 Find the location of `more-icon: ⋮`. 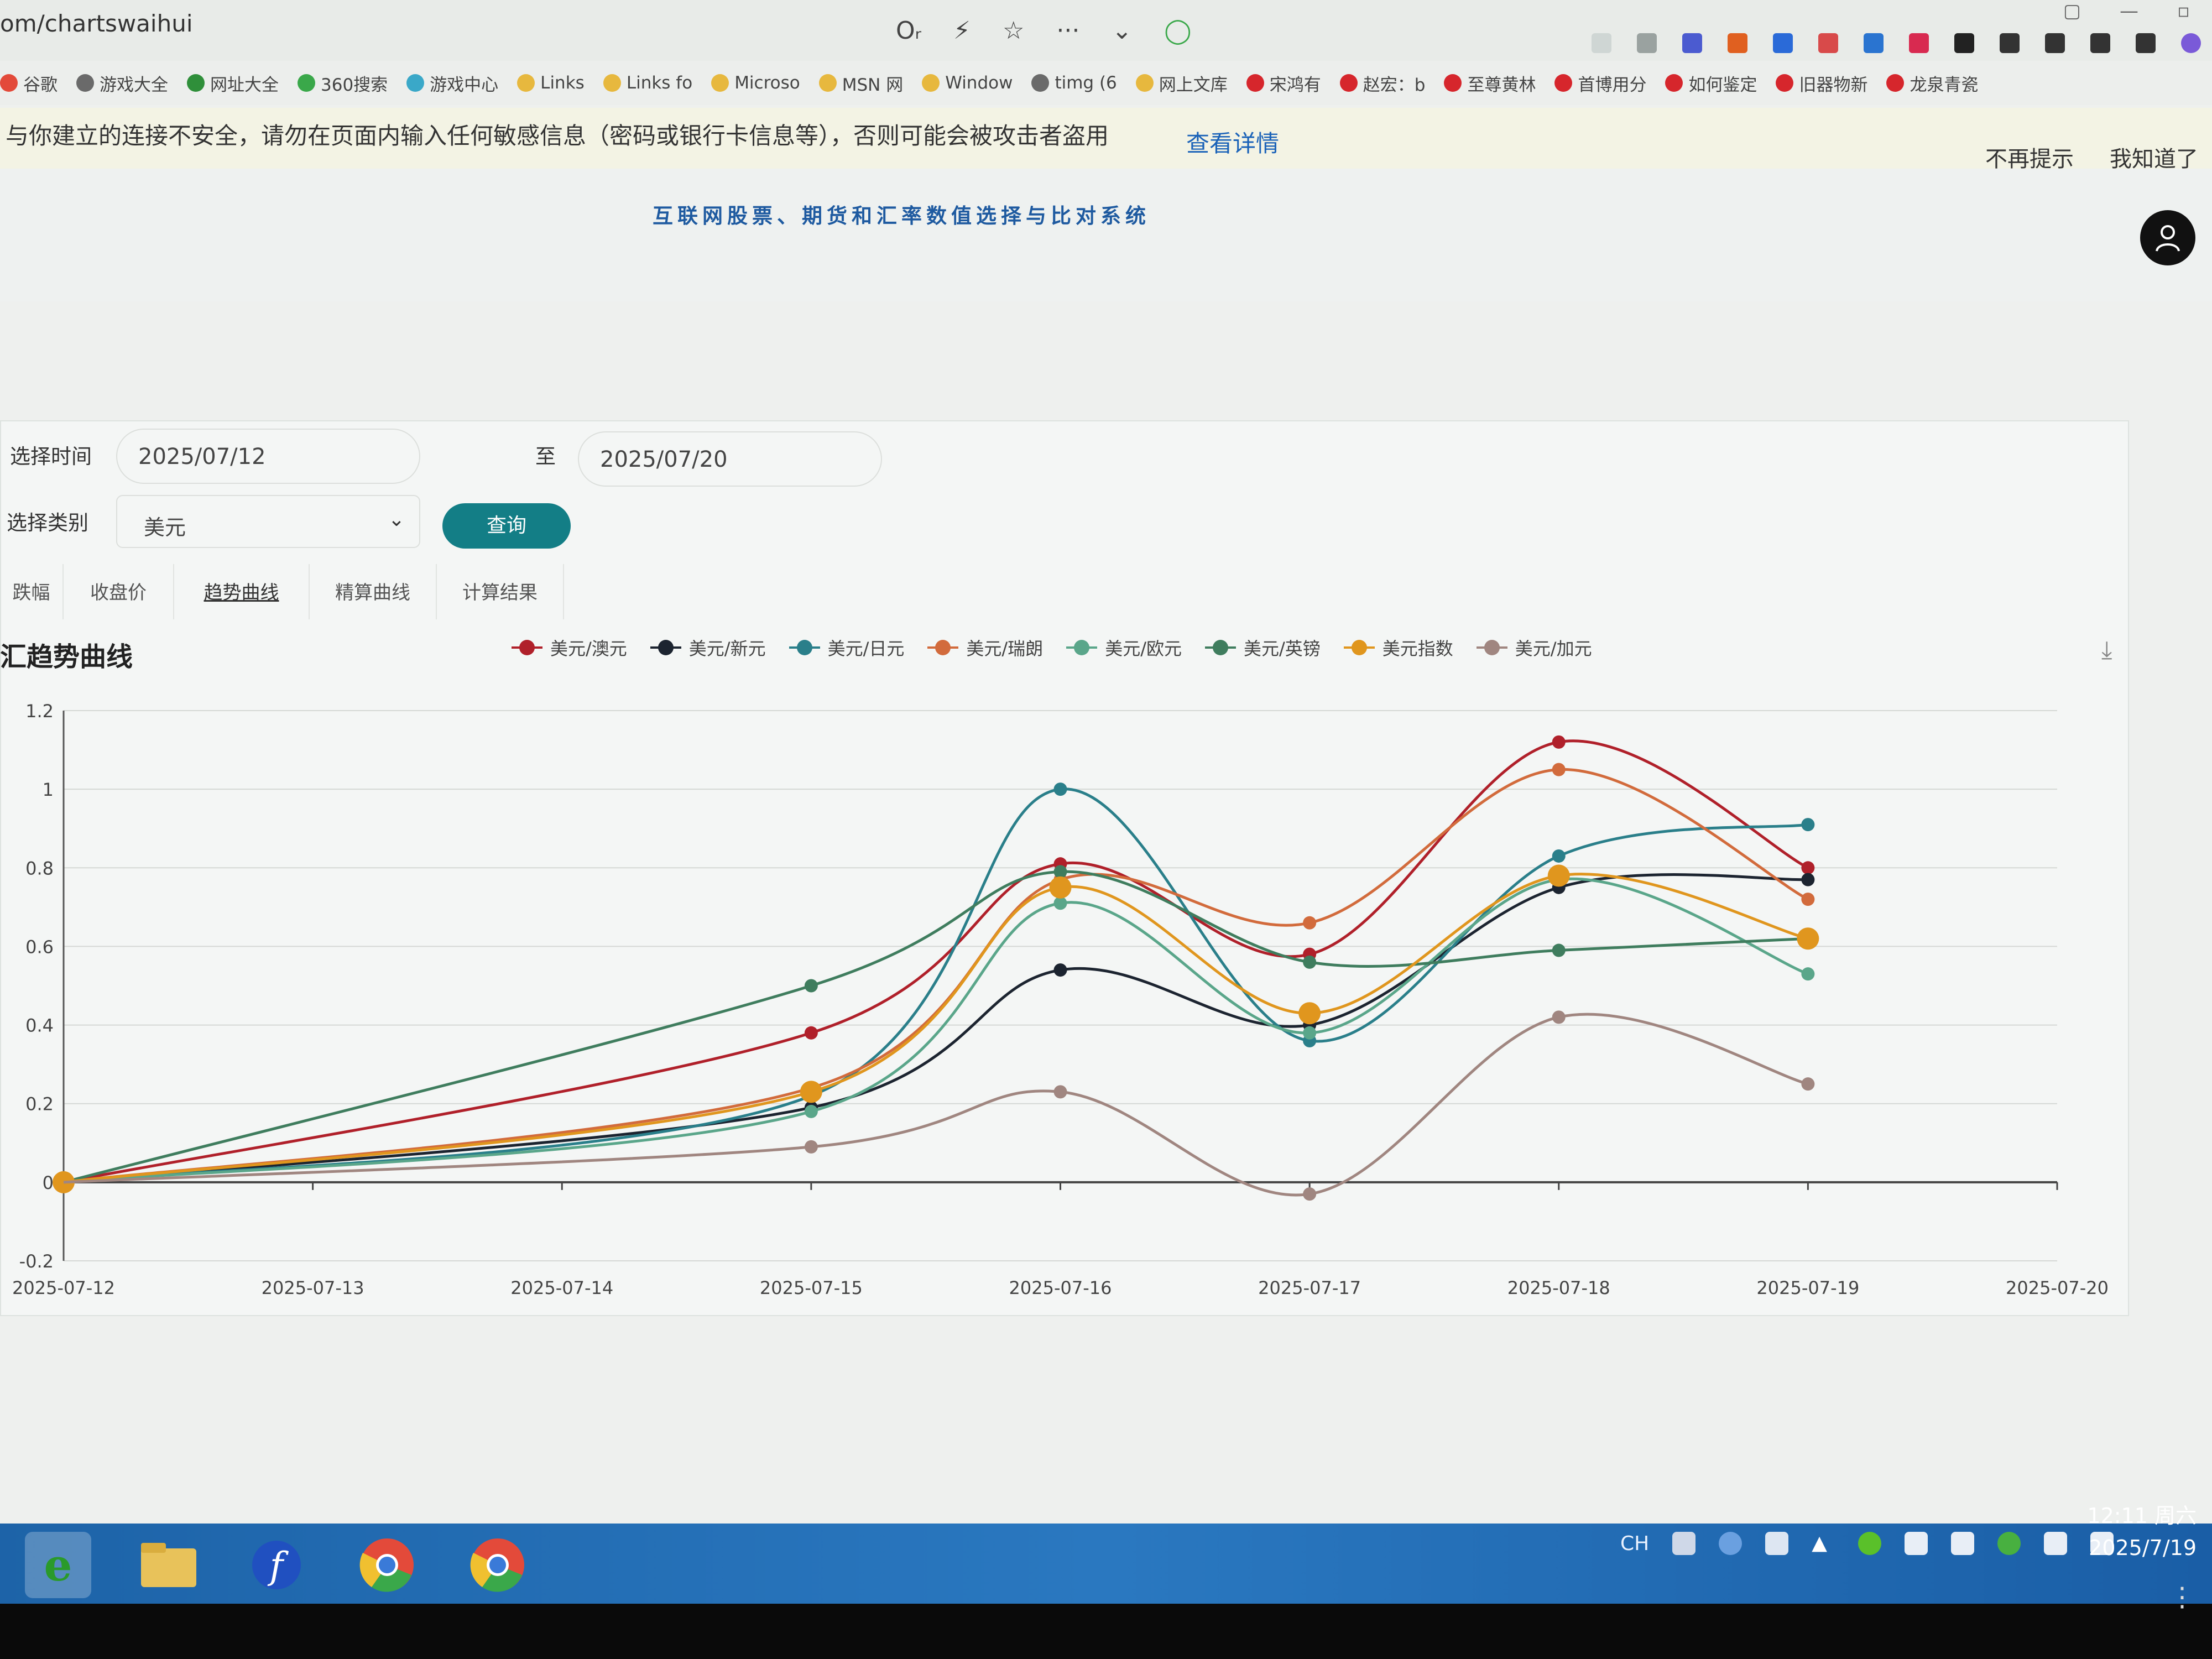

more-icon: ⋮ is located at coordinates (2182, 1597).